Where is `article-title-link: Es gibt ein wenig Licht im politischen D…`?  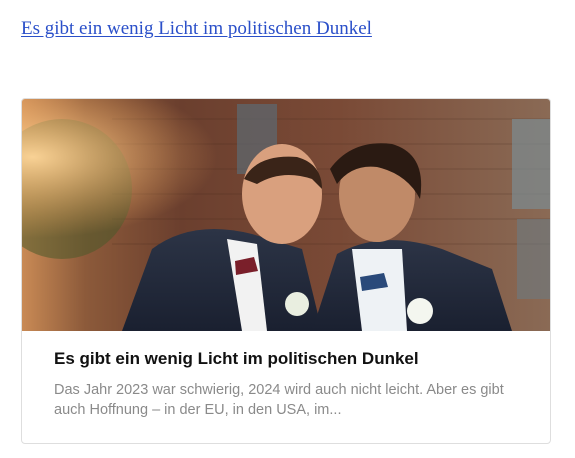 article-title-link: Es gibt ein wenig Licht im politischen D… is located at coordinates (196, 29).